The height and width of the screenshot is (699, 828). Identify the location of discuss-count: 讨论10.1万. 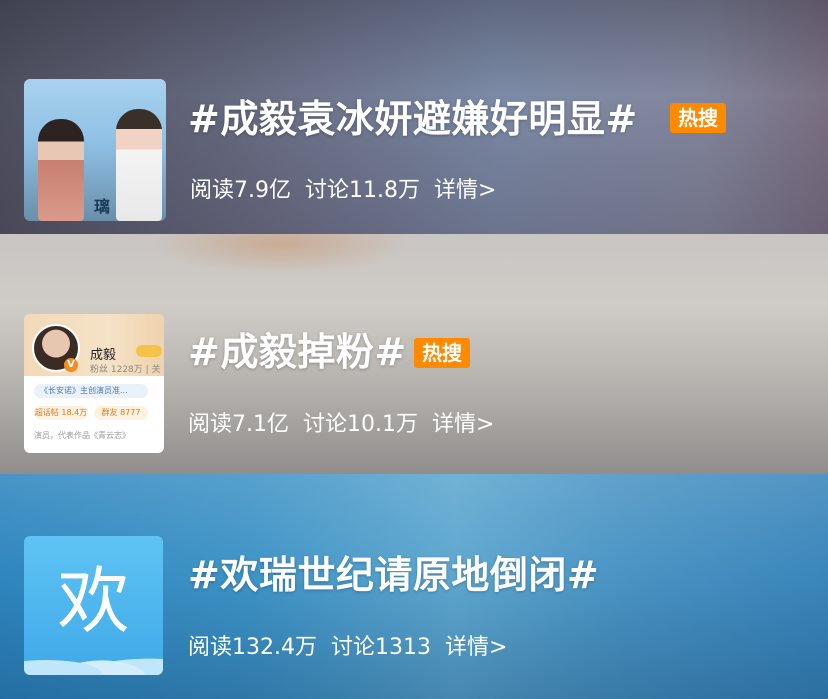
(360, 424).